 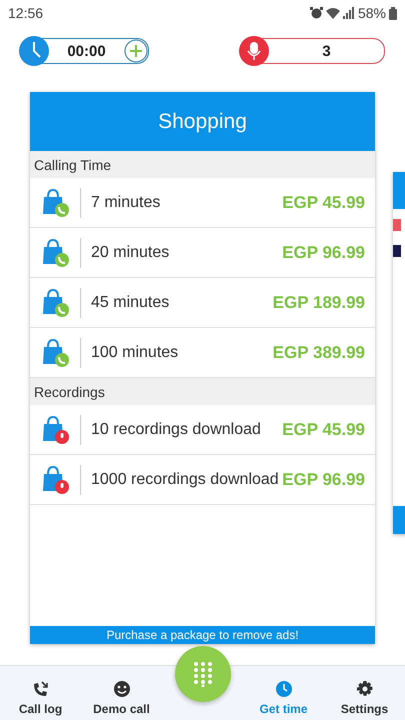 I want to click on battery-percent: 58%, so click(x=372, y=13).